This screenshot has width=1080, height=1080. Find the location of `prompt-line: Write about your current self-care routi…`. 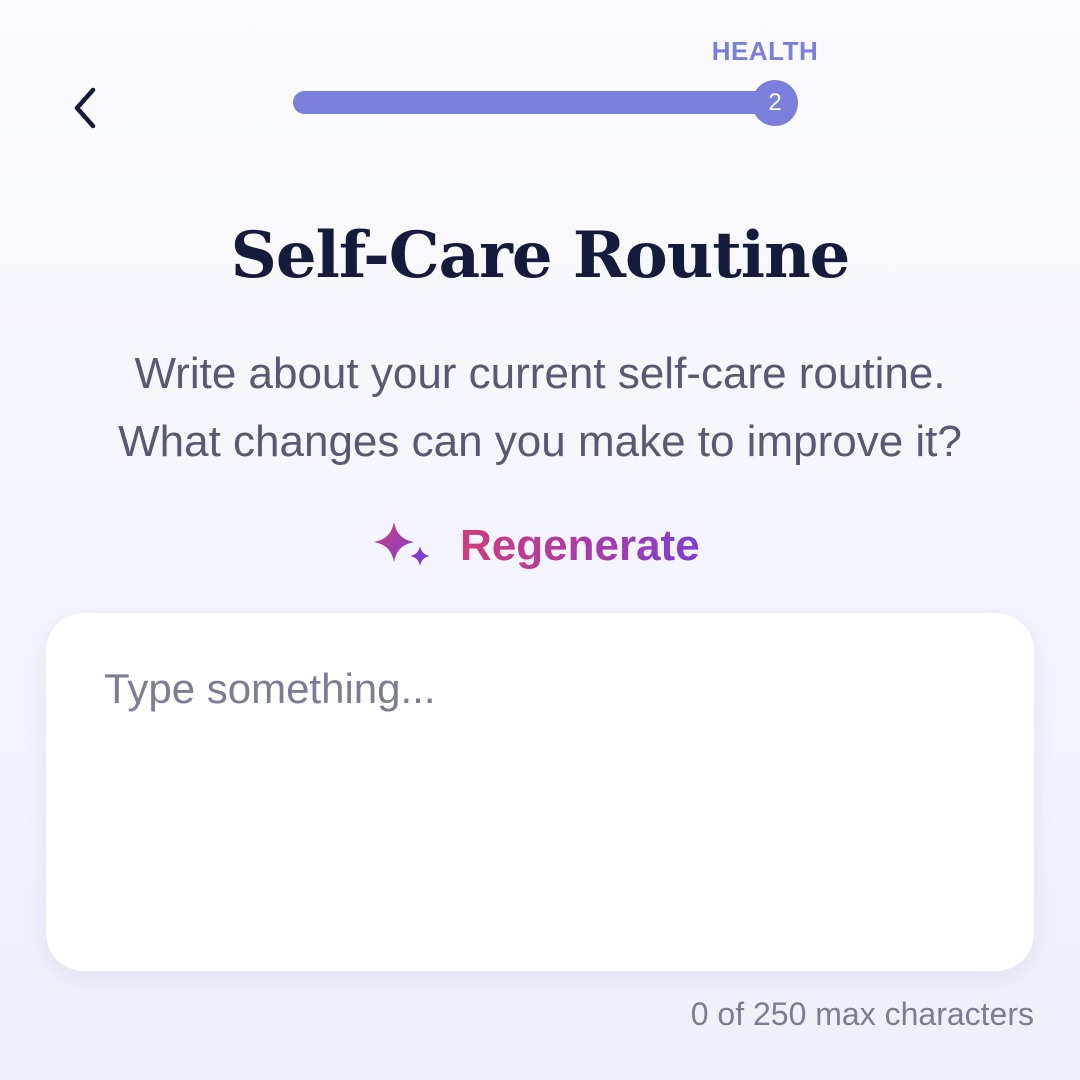

prompt-line: Write about your current self-care routi… is located at coordinates (540, 373).